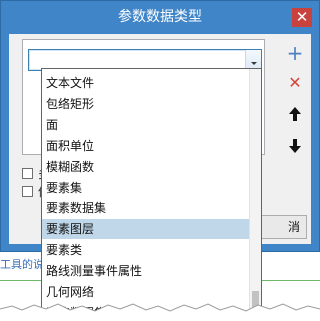  Describe the element at coordinates (22, 264) in the screenshot. I see `background-text: 工具的说` at that location.